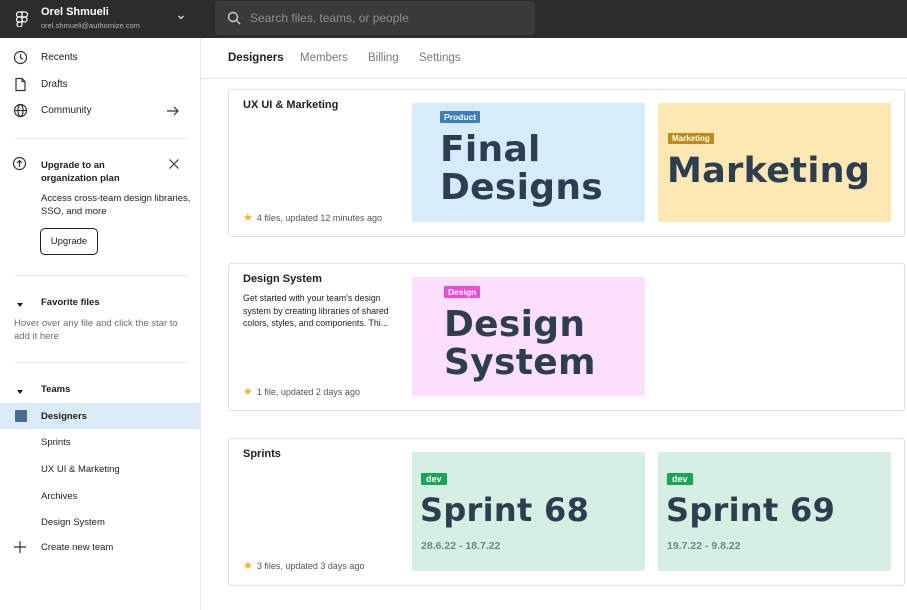 This screenshot has width=907, height=610. What do you see at coordinates (308, 392) in the screenshot?
I see `project-meta-text: 1 file, updated 2 days ago` at bounding box center [308, 392].